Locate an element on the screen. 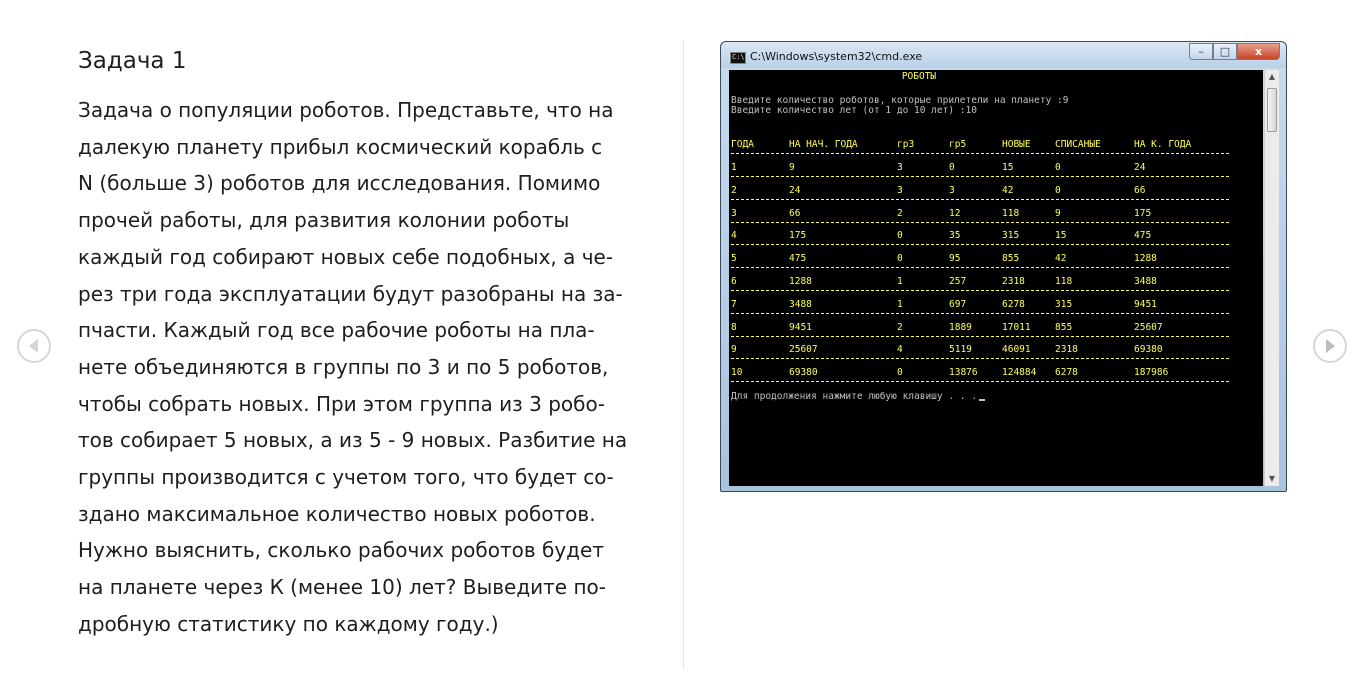  table-cell: 17011 is located at coordinates (1016, 327).